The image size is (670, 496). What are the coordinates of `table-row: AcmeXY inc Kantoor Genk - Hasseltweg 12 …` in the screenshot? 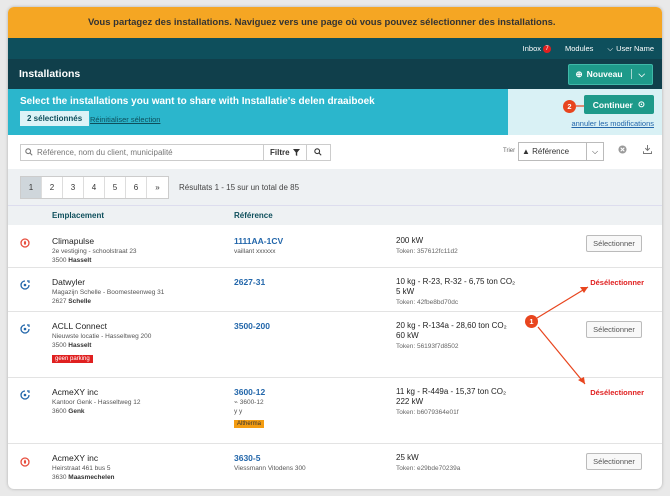 It's located at (335, 411).